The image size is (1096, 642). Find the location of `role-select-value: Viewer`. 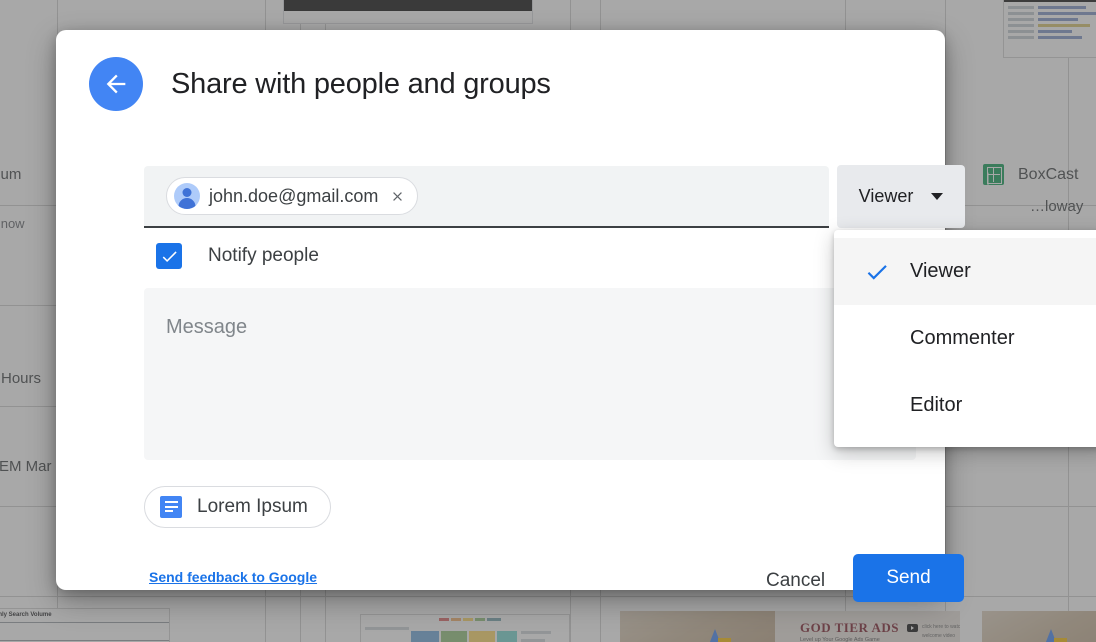

role-select-value: Viewer is located at coordinates (886, 196).